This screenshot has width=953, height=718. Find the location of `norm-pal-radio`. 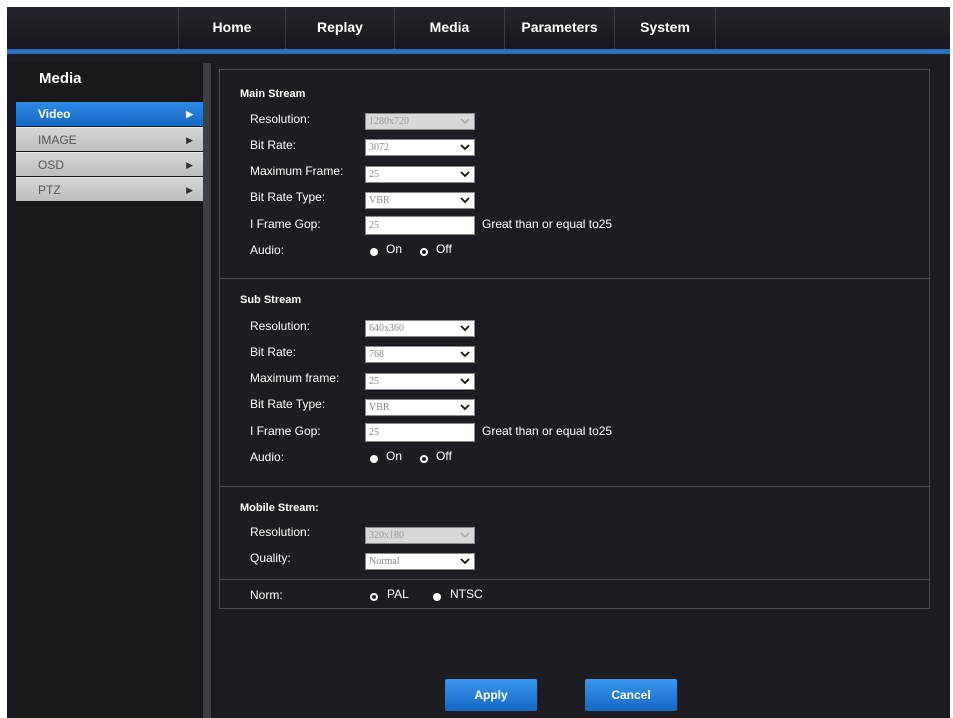

norm-pal-radio is located at coordinates (374, 597).